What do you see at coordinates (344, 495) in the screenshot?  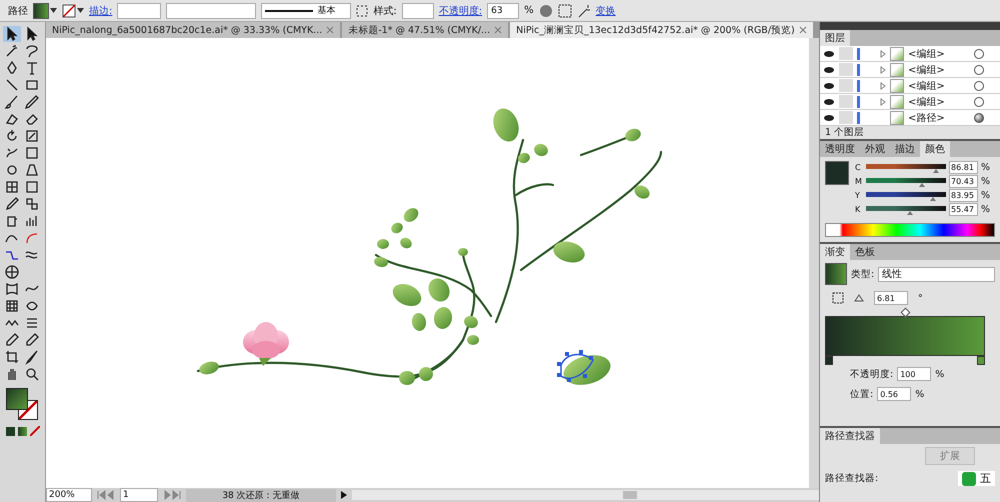 I see `play-icon` at bounding box center [344, 495].